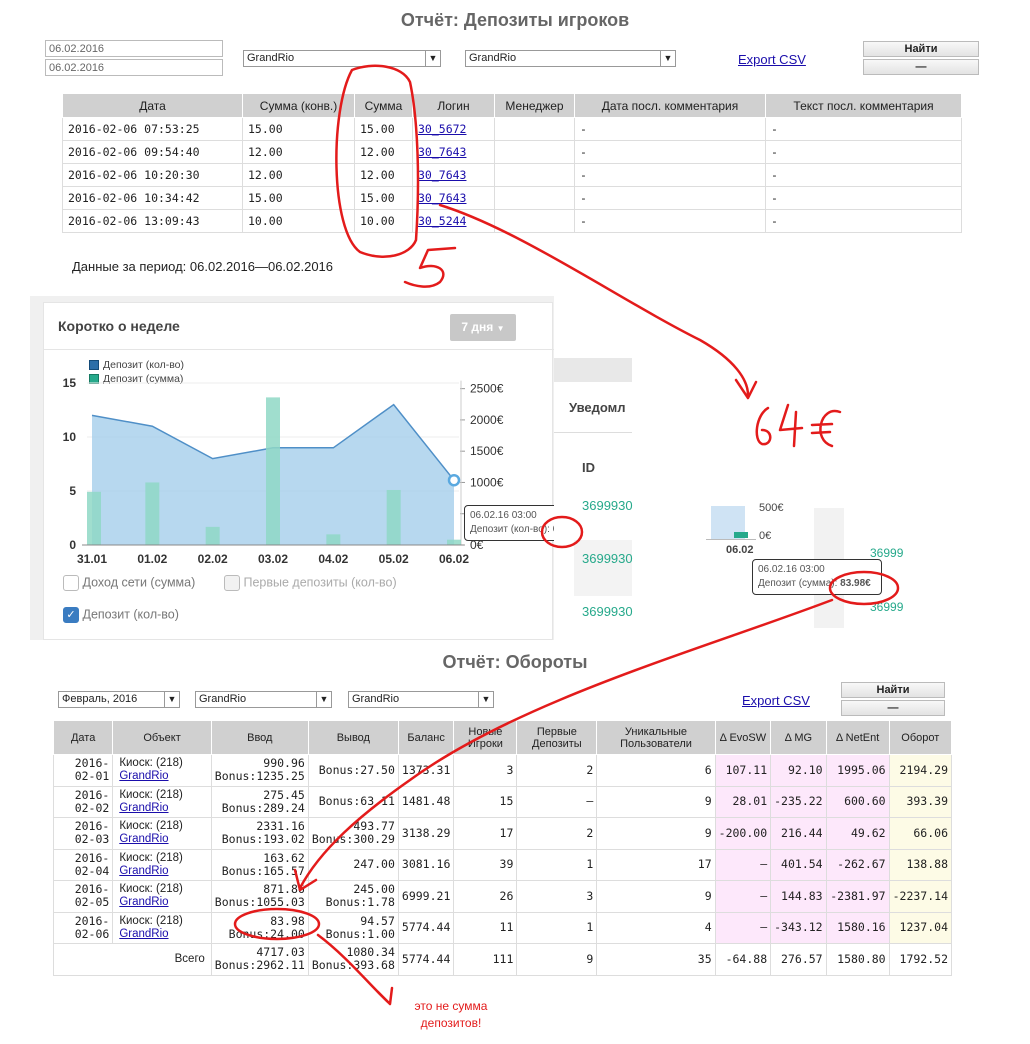 The height and width of the screenshot is (1044, 1030). Describe the element at coordinates (515, 20) in the screenshot. I see `report1-title: Отчёт: Депозиты игроков` at that location.